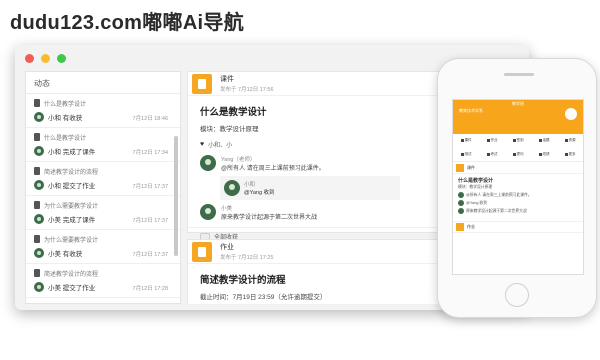  Describe the element at coordinates (570, 141) in the screenshot. I see `tool-item: 资源` at that location.